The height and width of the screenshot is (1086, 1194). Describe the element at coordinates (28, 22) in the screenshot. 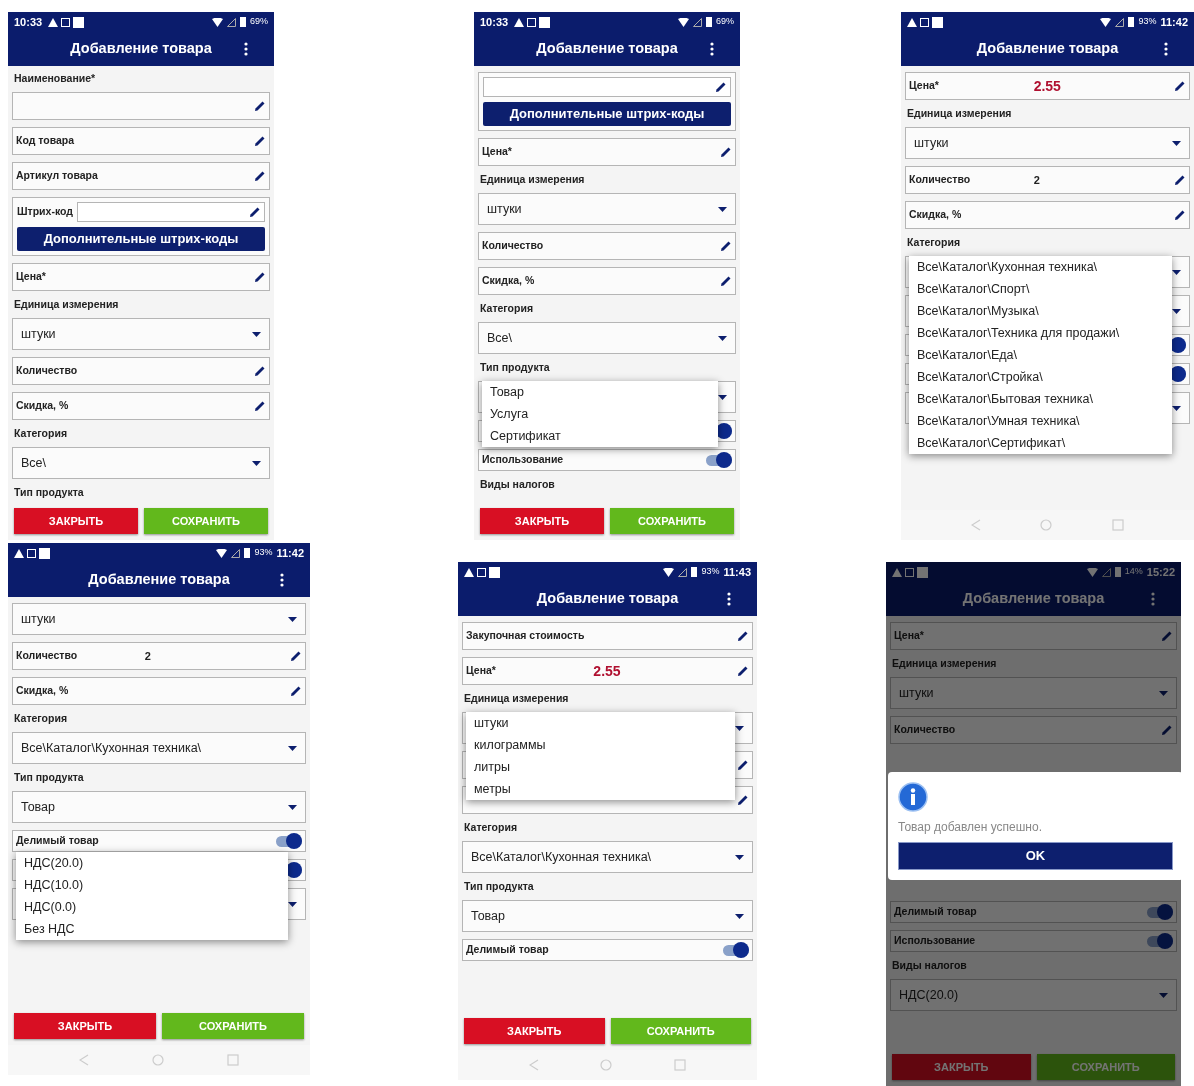

I see `status-time: 10:33` at that location.